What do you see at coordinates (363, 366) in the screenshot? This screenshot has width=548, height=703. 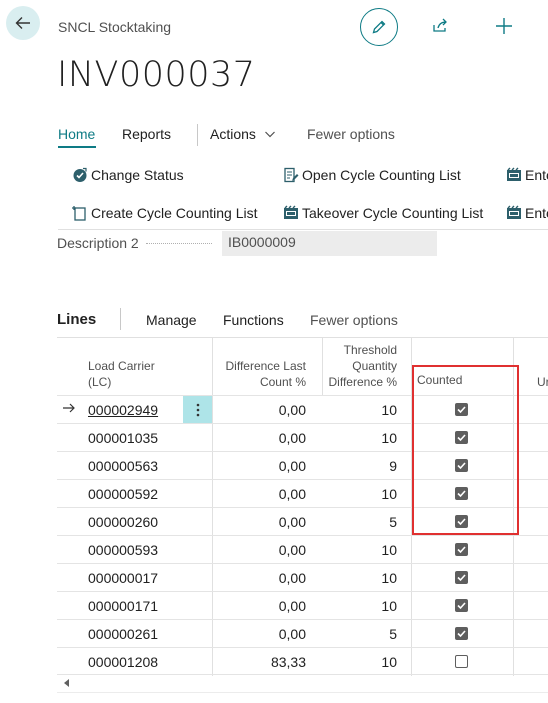 I see `column-header-threshold: Threshold Quantity Difference %` at bounding box center [363, 366].